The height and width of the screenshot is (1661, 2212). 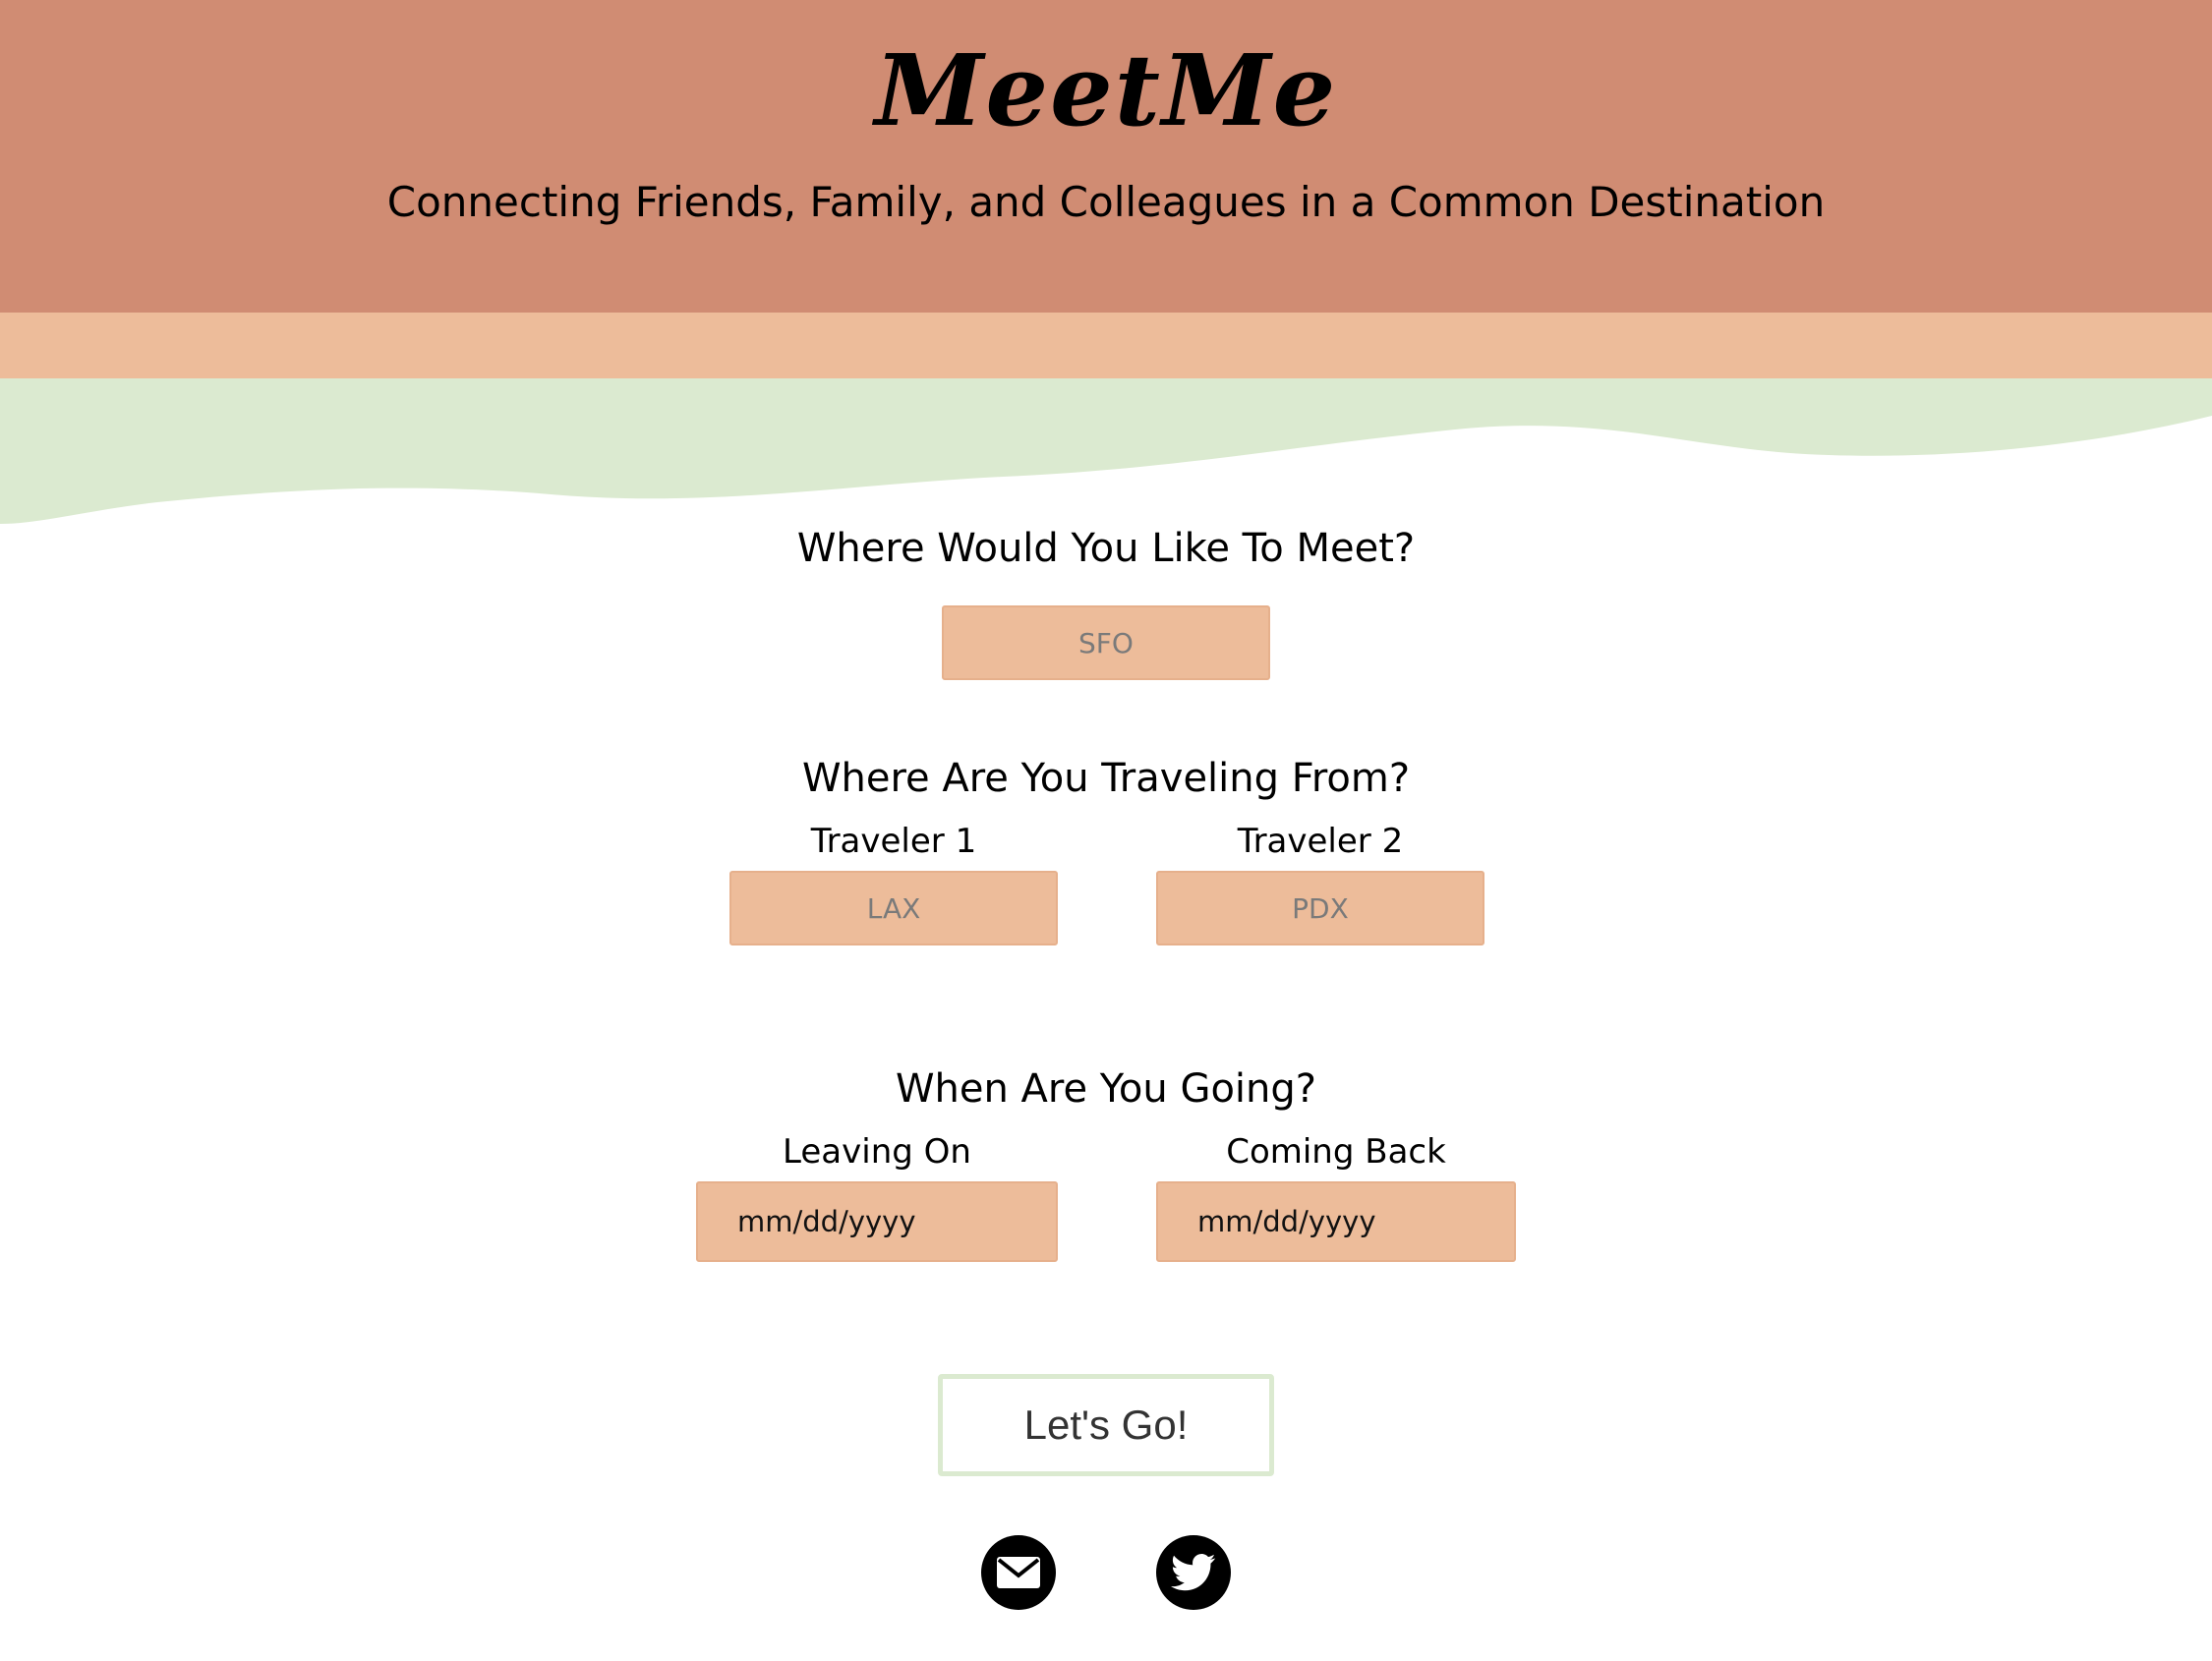 I want to click on twitter-icon, so click(x=1193, y=1572).